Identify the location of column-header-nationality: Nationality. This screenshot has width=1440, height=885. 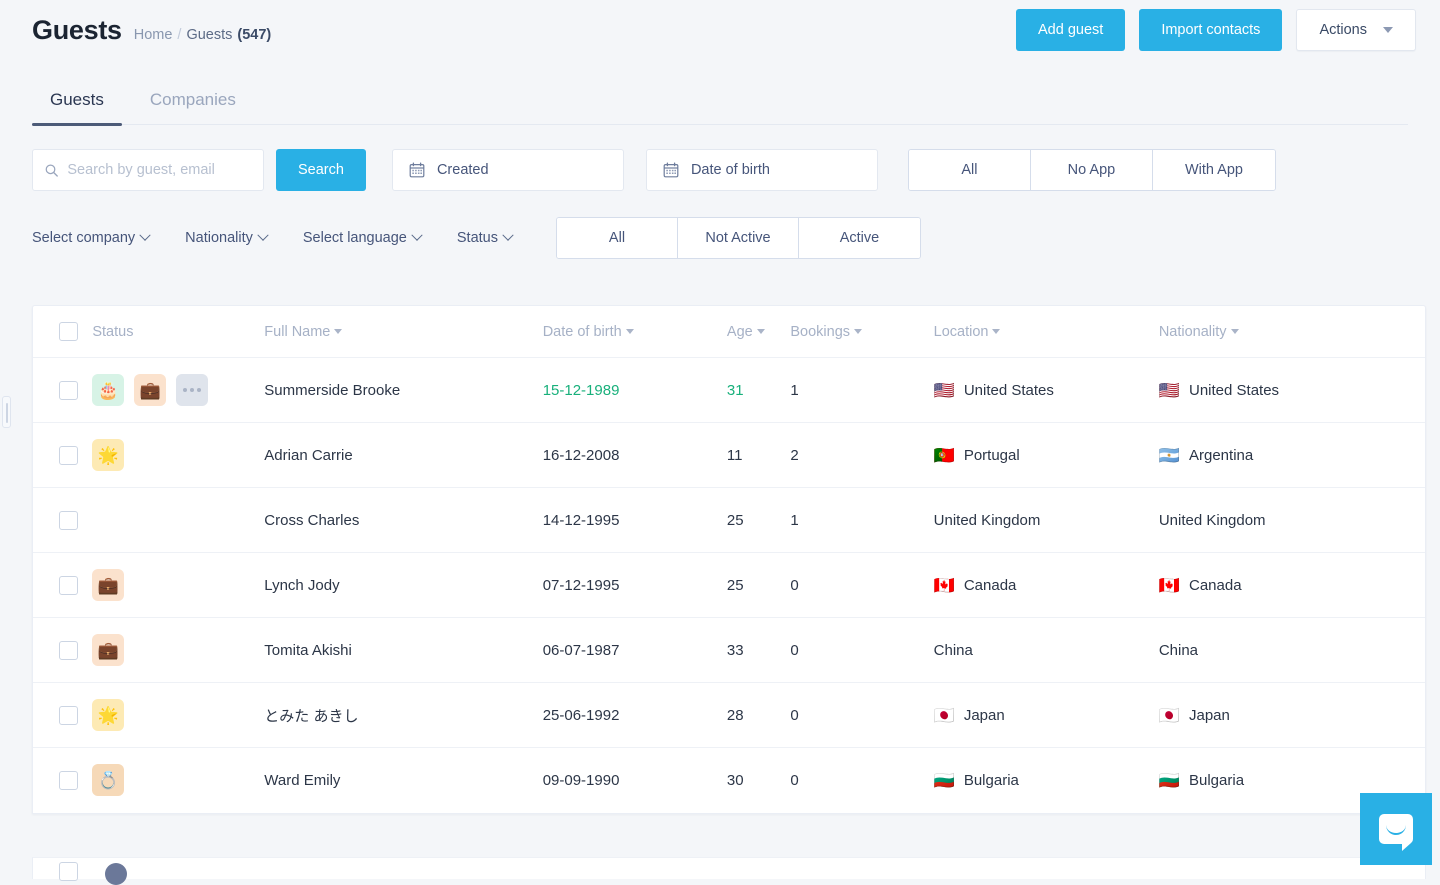
(1292, 332).